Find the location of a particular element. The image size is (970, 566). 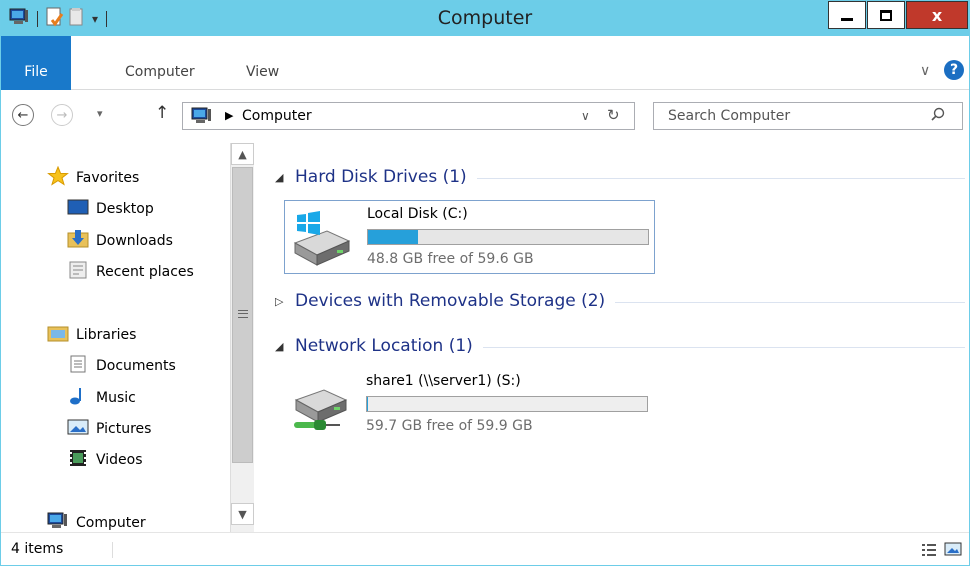

group-title: Devices with Removable Storage (2) is located at coordinates (450, 301).